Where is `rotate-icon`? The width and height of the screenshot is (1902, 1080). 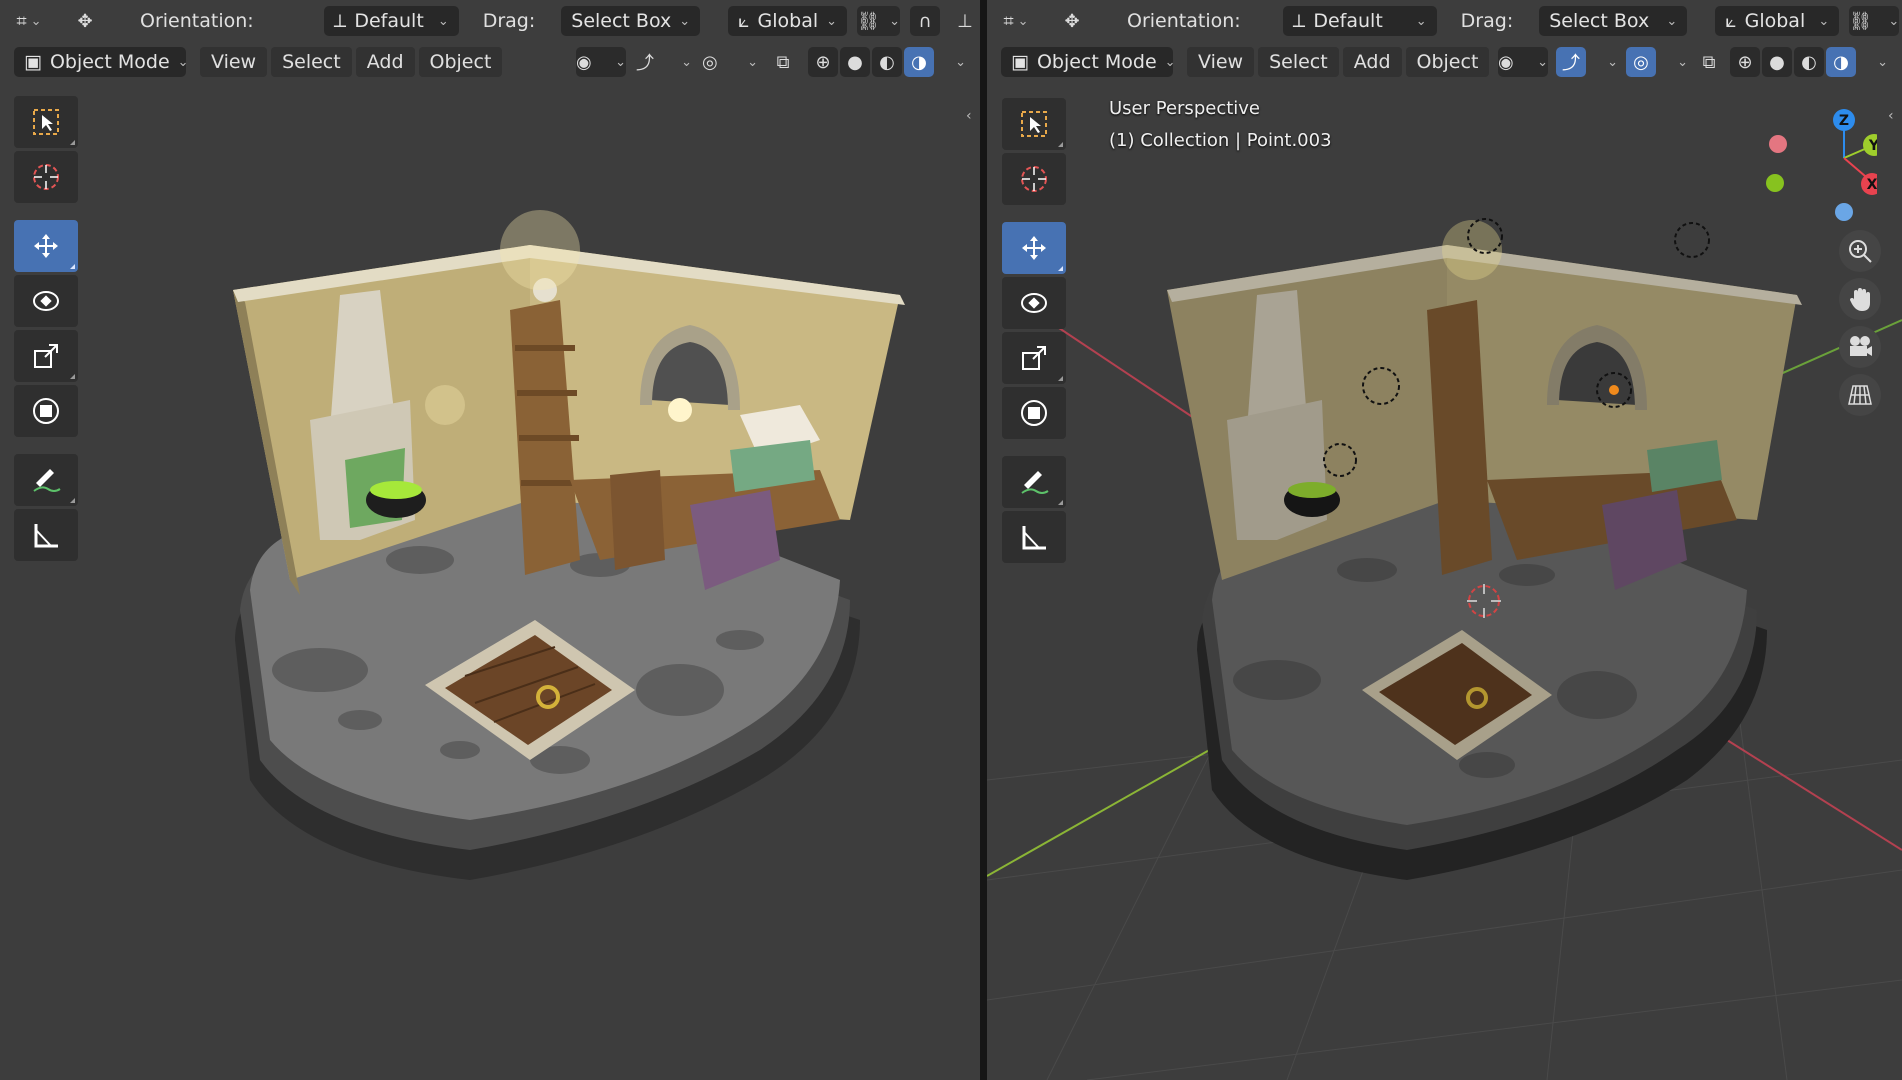 rotate-icon is located at coordinates (46, 301).